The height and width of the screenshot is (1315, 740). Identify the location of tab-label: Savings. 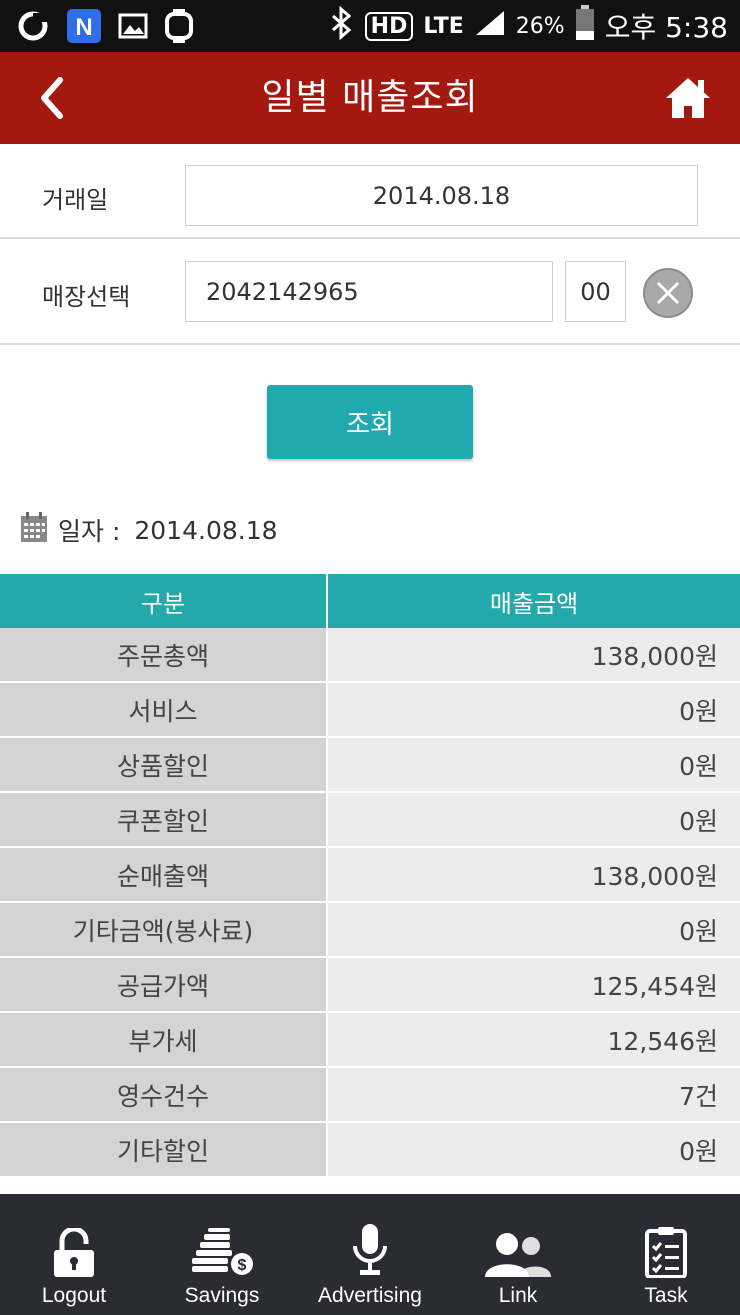
(222, 1295).